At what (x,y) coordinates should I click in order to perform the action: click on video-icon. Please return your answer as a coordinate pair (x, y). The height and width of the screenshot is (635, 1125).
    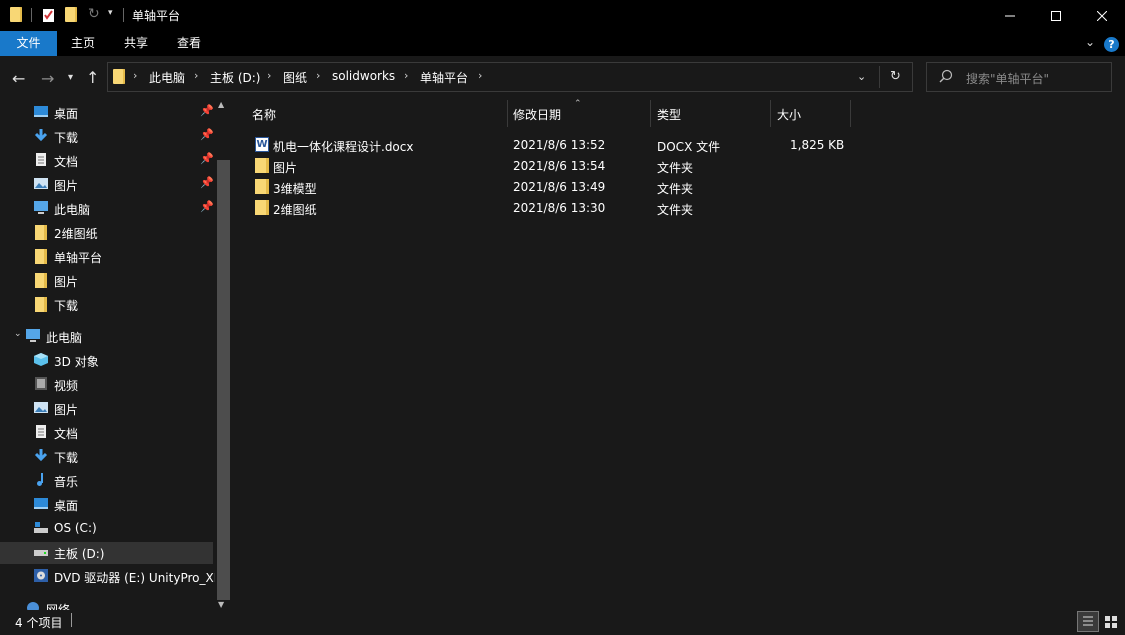
    Looking at the image, I should click on (41, 383).